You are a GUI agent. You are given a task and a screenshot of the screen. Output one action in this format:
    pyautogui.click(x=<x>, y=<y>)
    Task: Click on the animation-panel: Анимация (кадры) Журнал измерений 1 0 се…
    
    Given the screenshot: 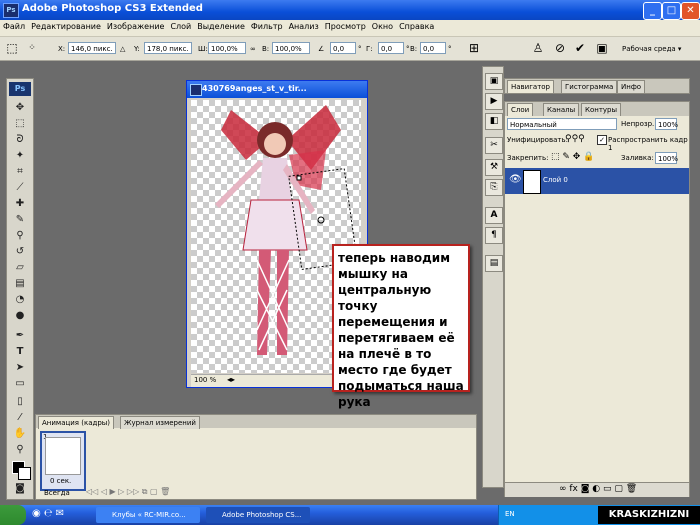 What is the action you would take?
    pyautogui.click(x=256, y=457)
    